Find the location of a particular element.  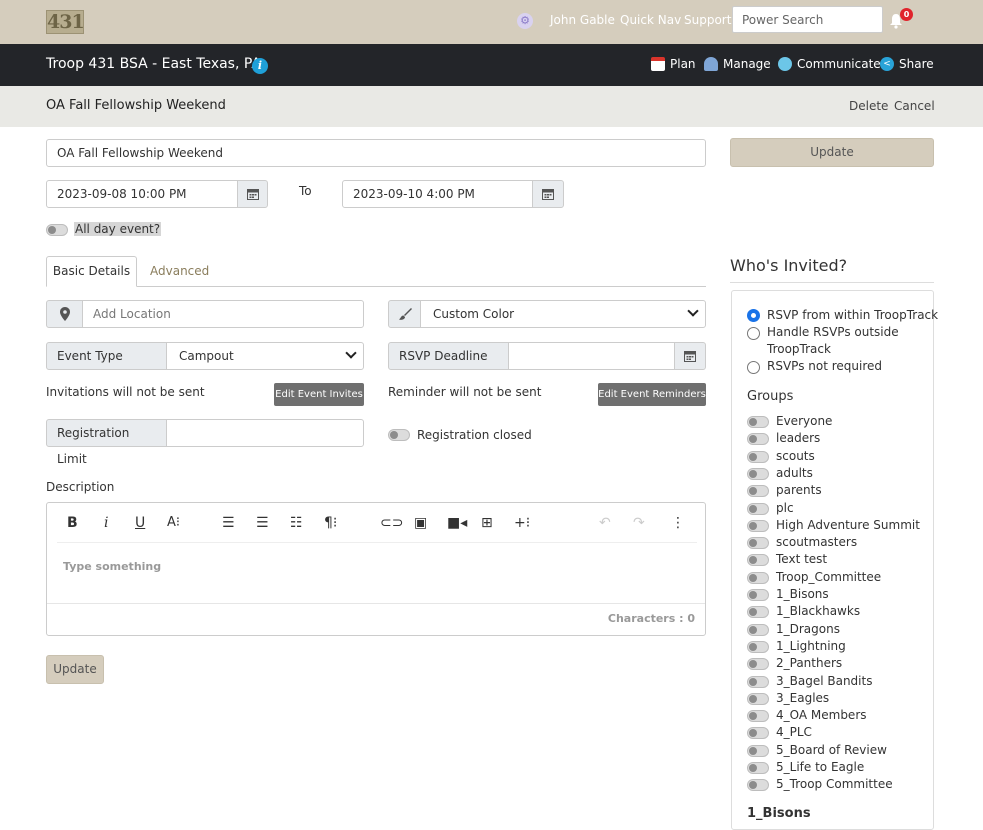

to-label: To is located at coordinates (305, 191).